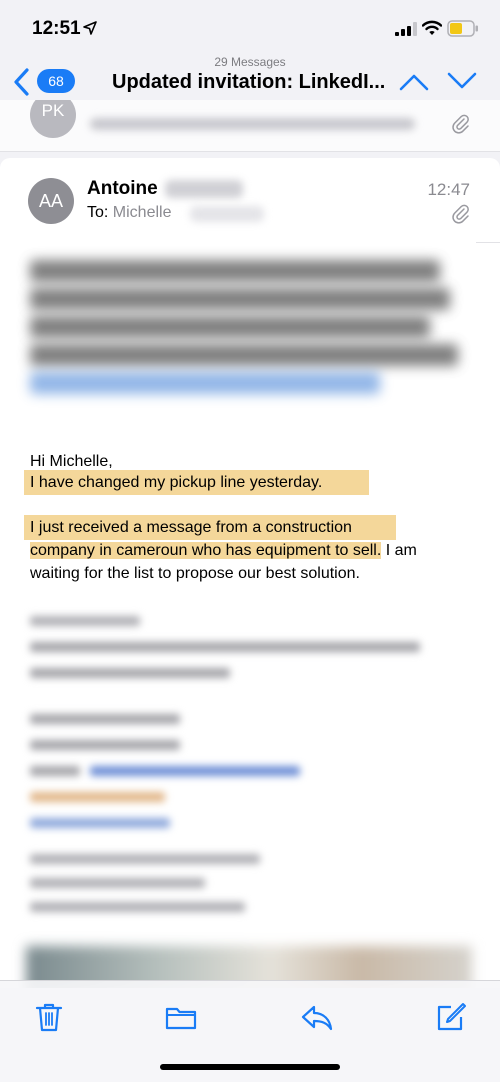 This screenshot has height=1082, width=500. What do you see at coordinates (90, 28) in the screenshot?
I see `location-arrow-icon` at bounding box center [90, 28].